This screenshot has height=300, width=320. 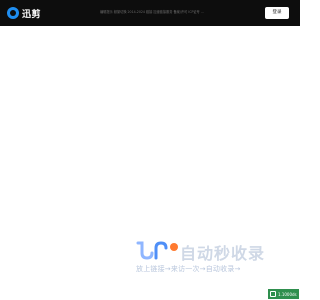 What do you see at coordinates (287, 294) in the screenshot?
I see `badge-text: 1.1000ds` at bounding box center [287, 294].